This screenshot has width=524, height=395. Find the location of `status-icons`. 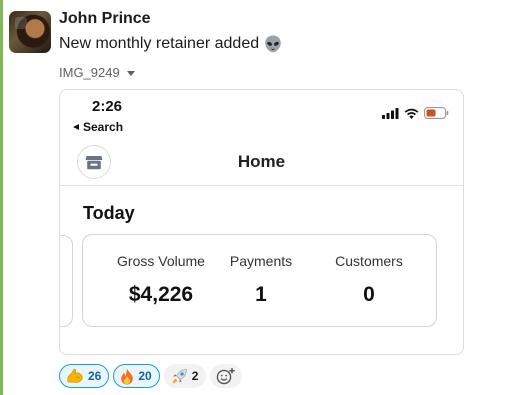

status-icons is located at coordinates (415, 113).